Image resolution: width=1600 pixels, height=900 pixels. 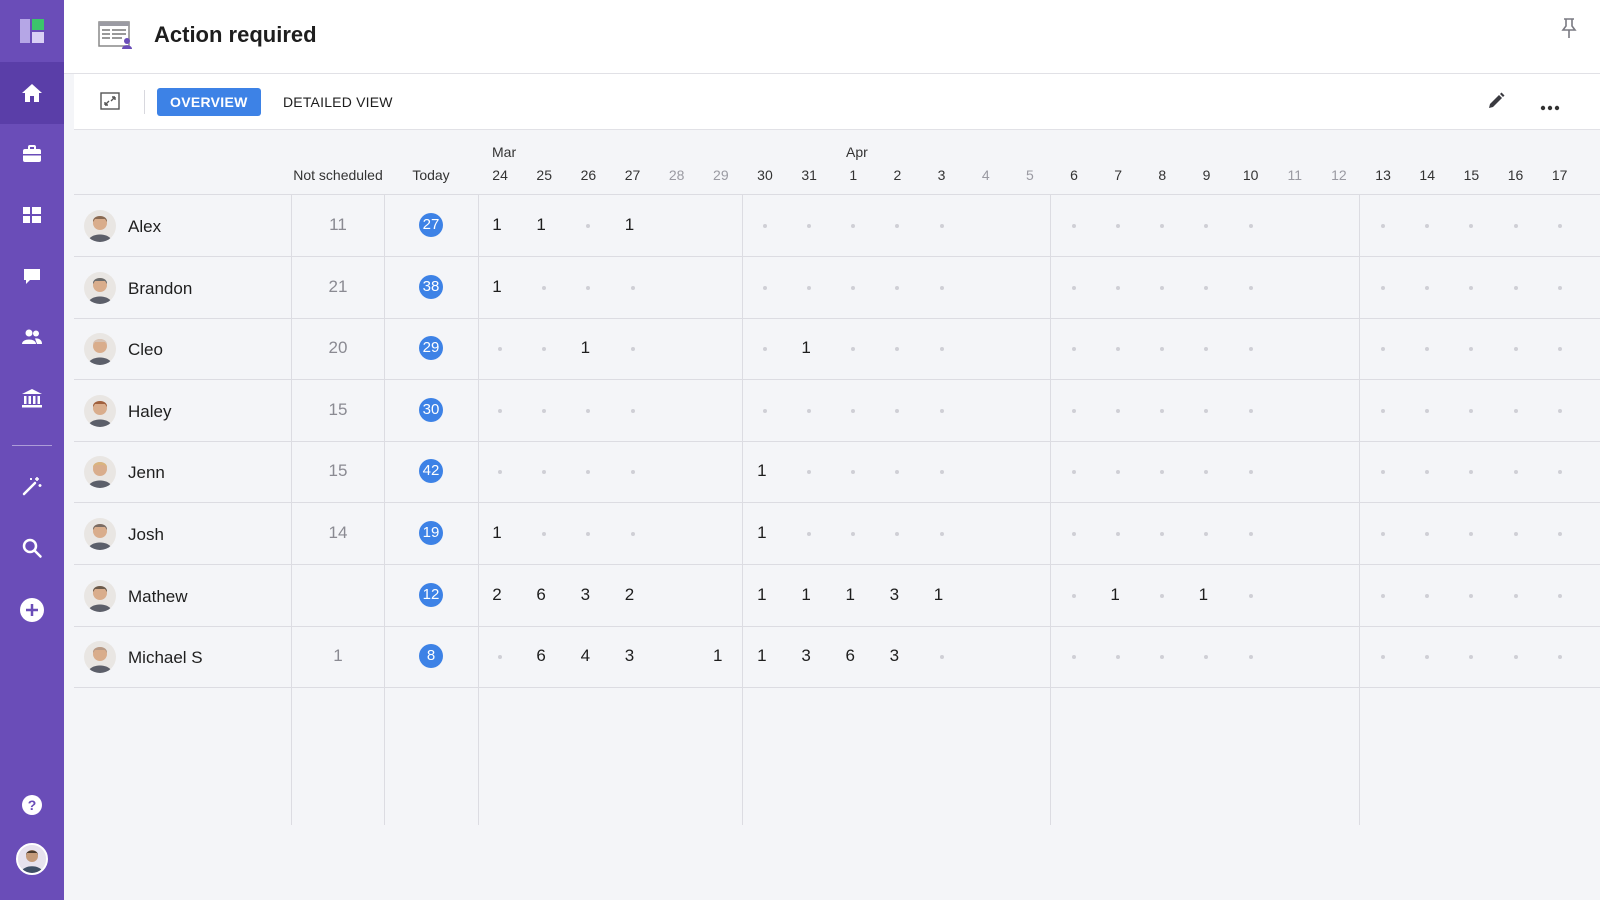 What do you see at coordinates (431, 286) in the screenshot?
I see `today-count-badge: 38` at bounding box center [431, 286].